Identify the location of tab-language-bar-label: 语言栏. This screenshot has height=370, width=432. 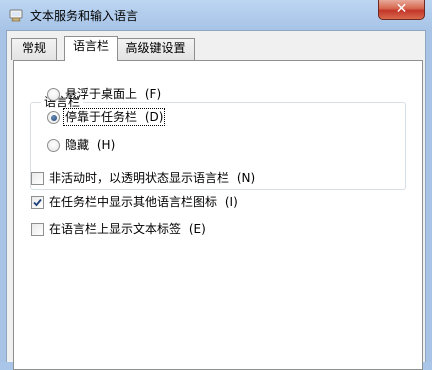
(90, 46).